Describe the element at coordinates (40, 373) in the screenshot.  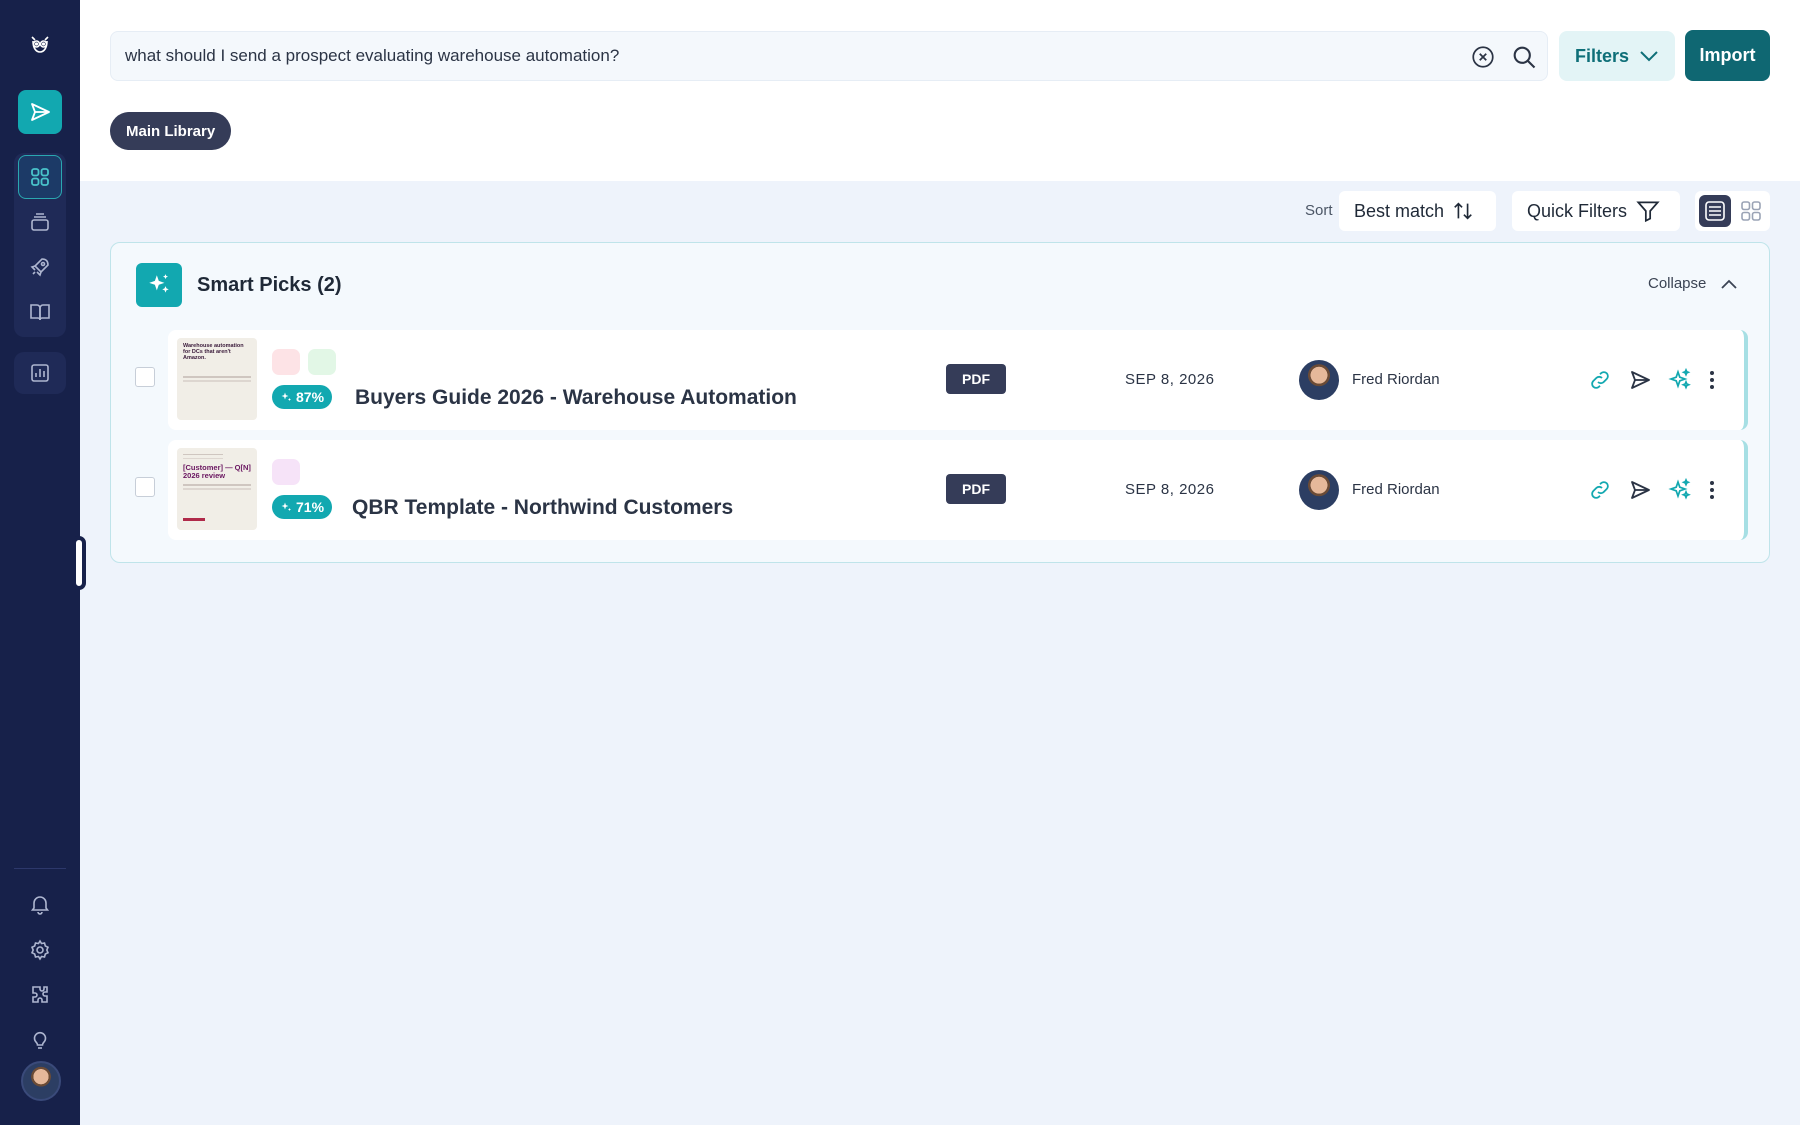
I see `analytics-chart-icon` at that location.